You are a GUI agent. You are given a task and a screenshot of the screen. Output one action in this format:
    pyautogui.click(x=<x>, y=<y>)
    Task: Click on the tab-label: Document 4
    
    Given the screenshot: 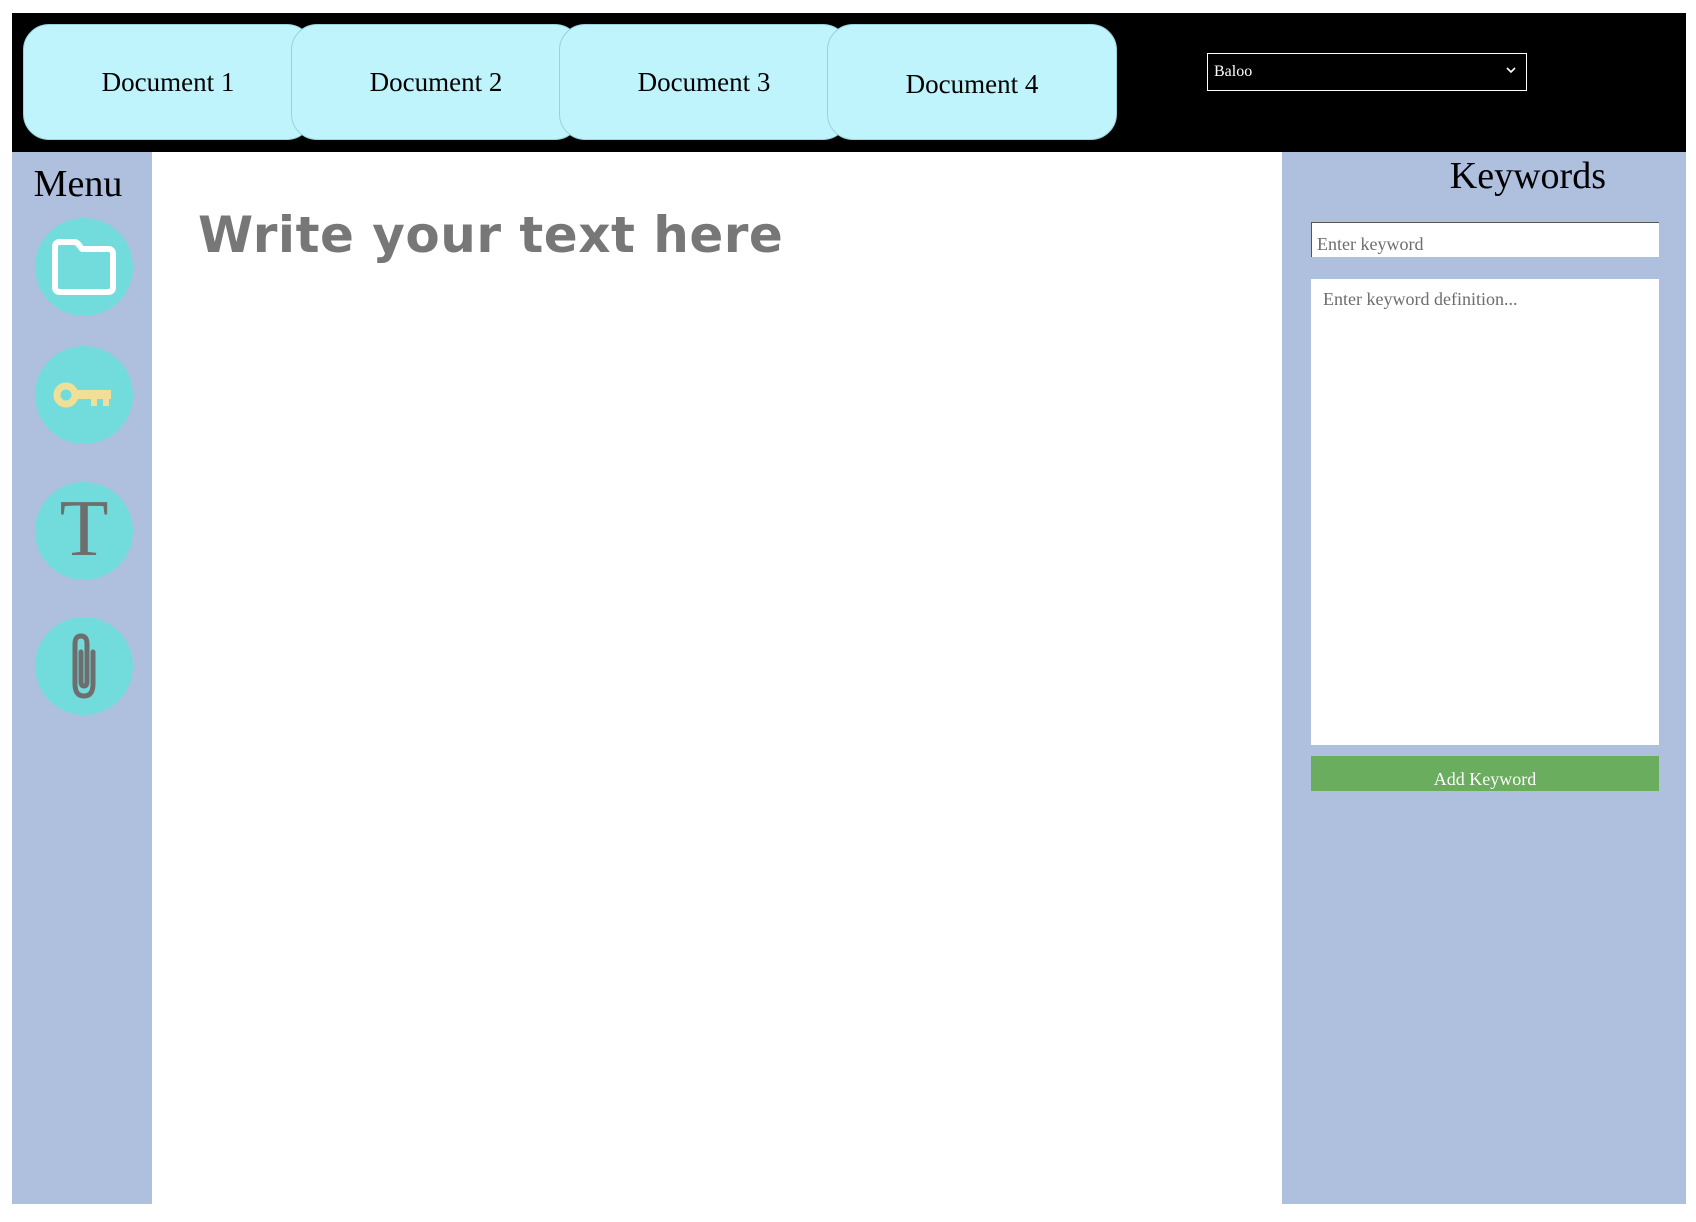 What is the action you would take?
    pyautogui.click(x=972, y=83)
    